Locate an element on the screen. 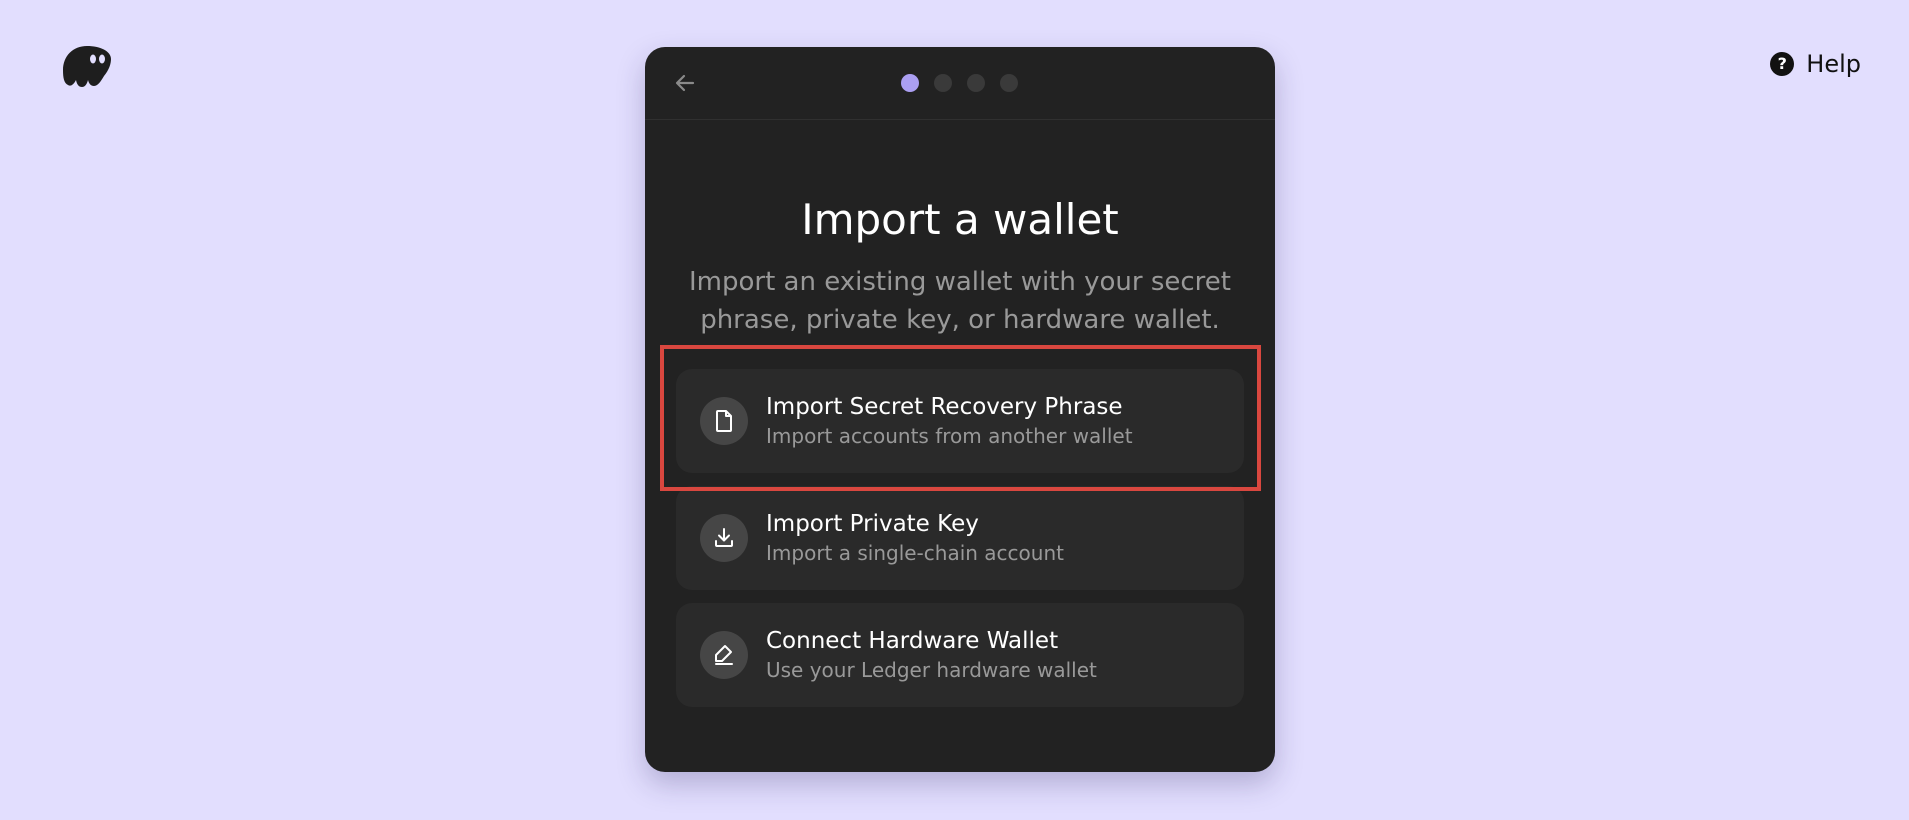 The height and width of the screenshot is (820, 1909). option-description: Import a single-chain account is located at coordinates (915, 553).